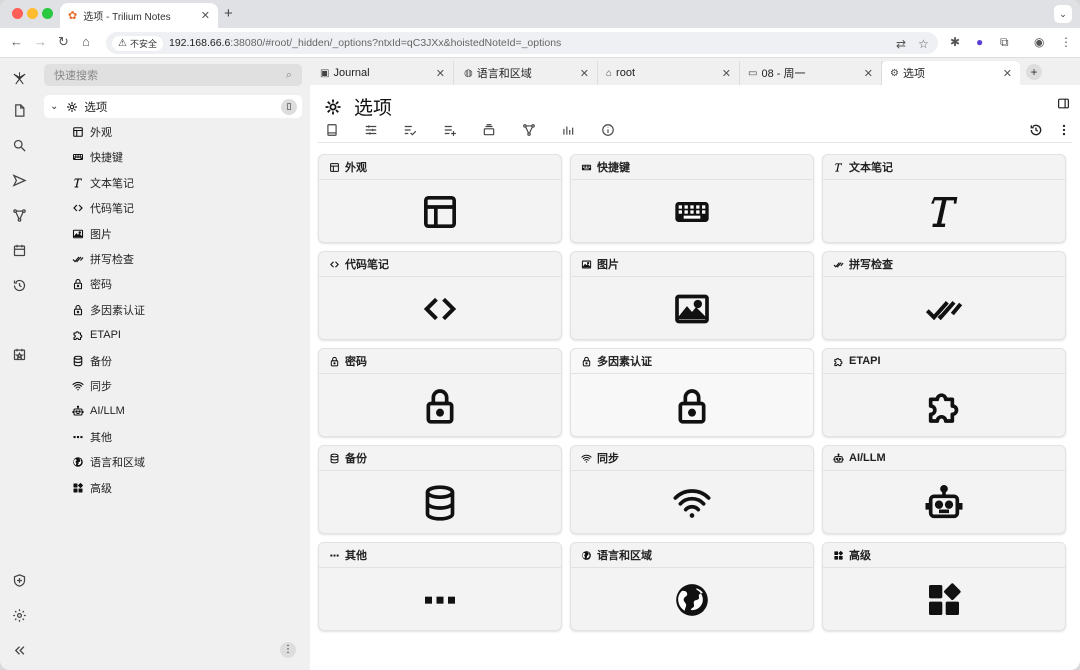 The image size is (1080, 670). I want to click on shield-icon, so click(19, 580).